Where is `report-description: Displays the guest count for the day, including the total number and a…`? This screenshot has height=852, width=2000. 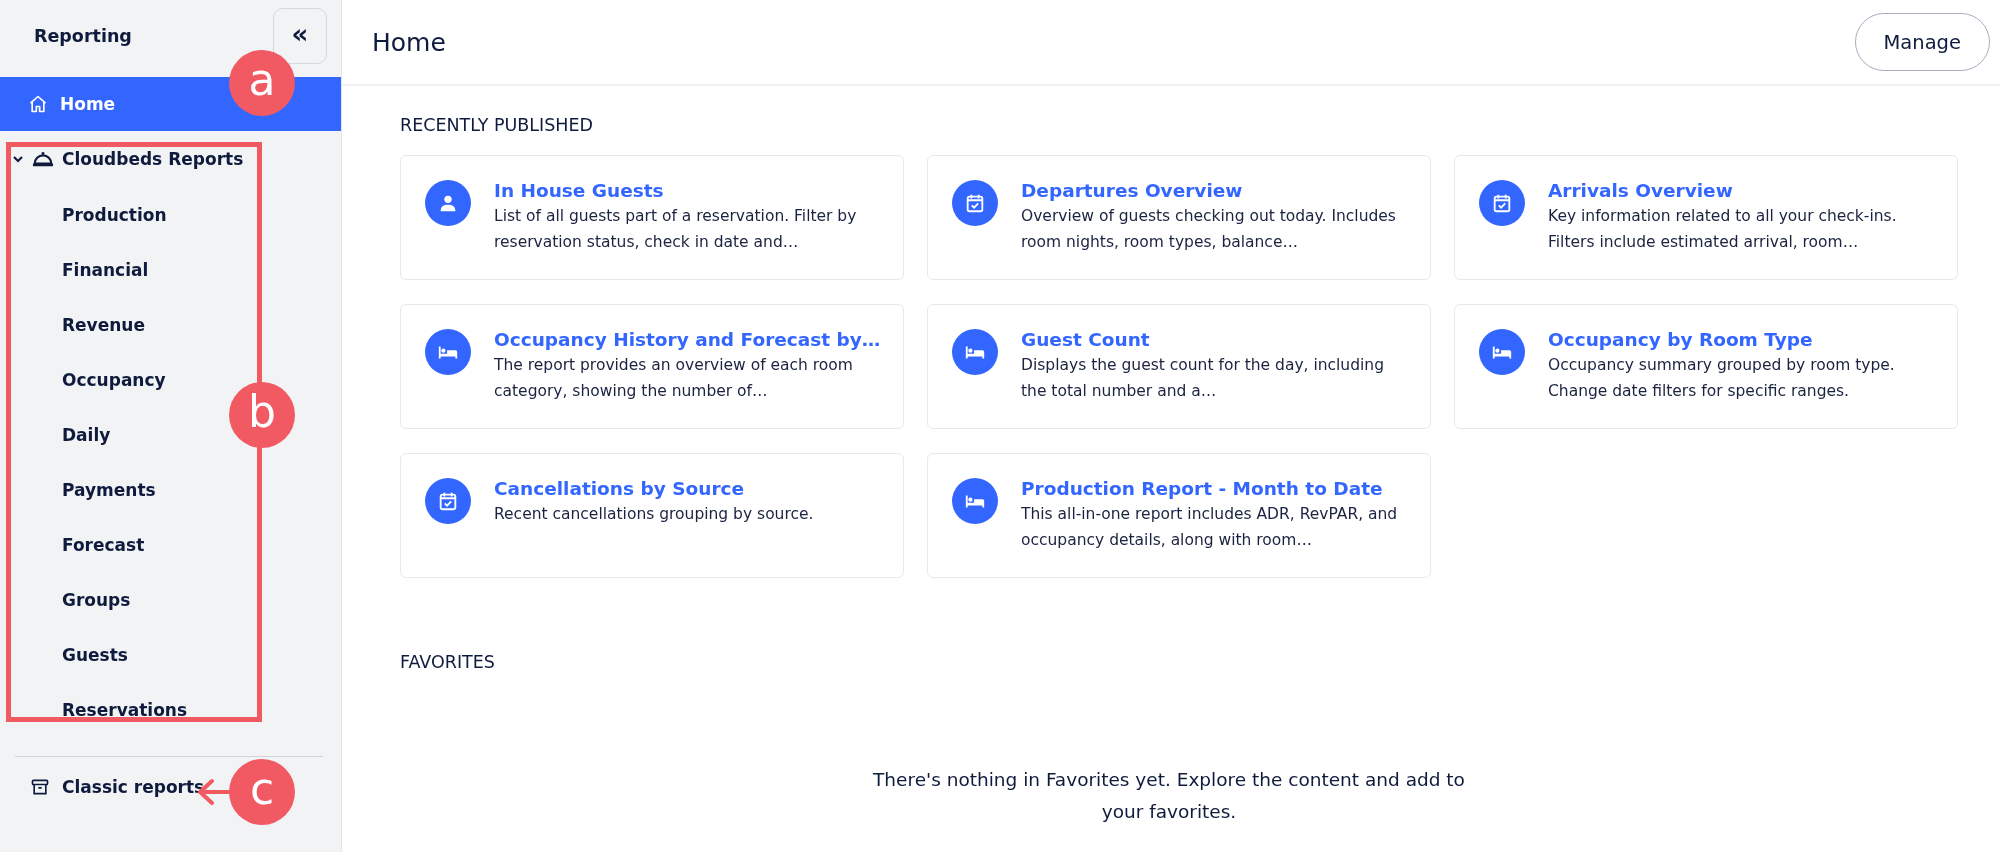 report-description: Displays the guest count for the day, including the total number and a… is located at coordinates (1203, 378).